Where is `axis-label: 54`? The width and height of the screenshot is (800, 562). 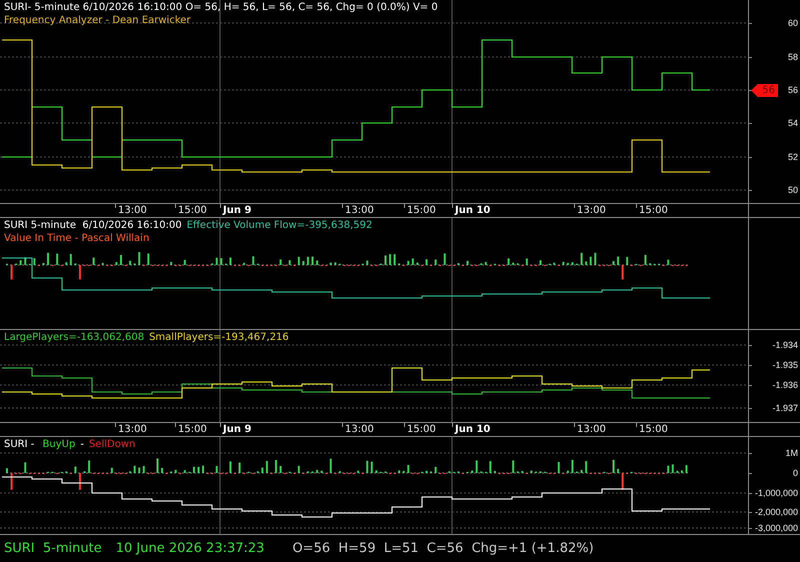
axis-label: 54 is located at coordinates (793, 123).